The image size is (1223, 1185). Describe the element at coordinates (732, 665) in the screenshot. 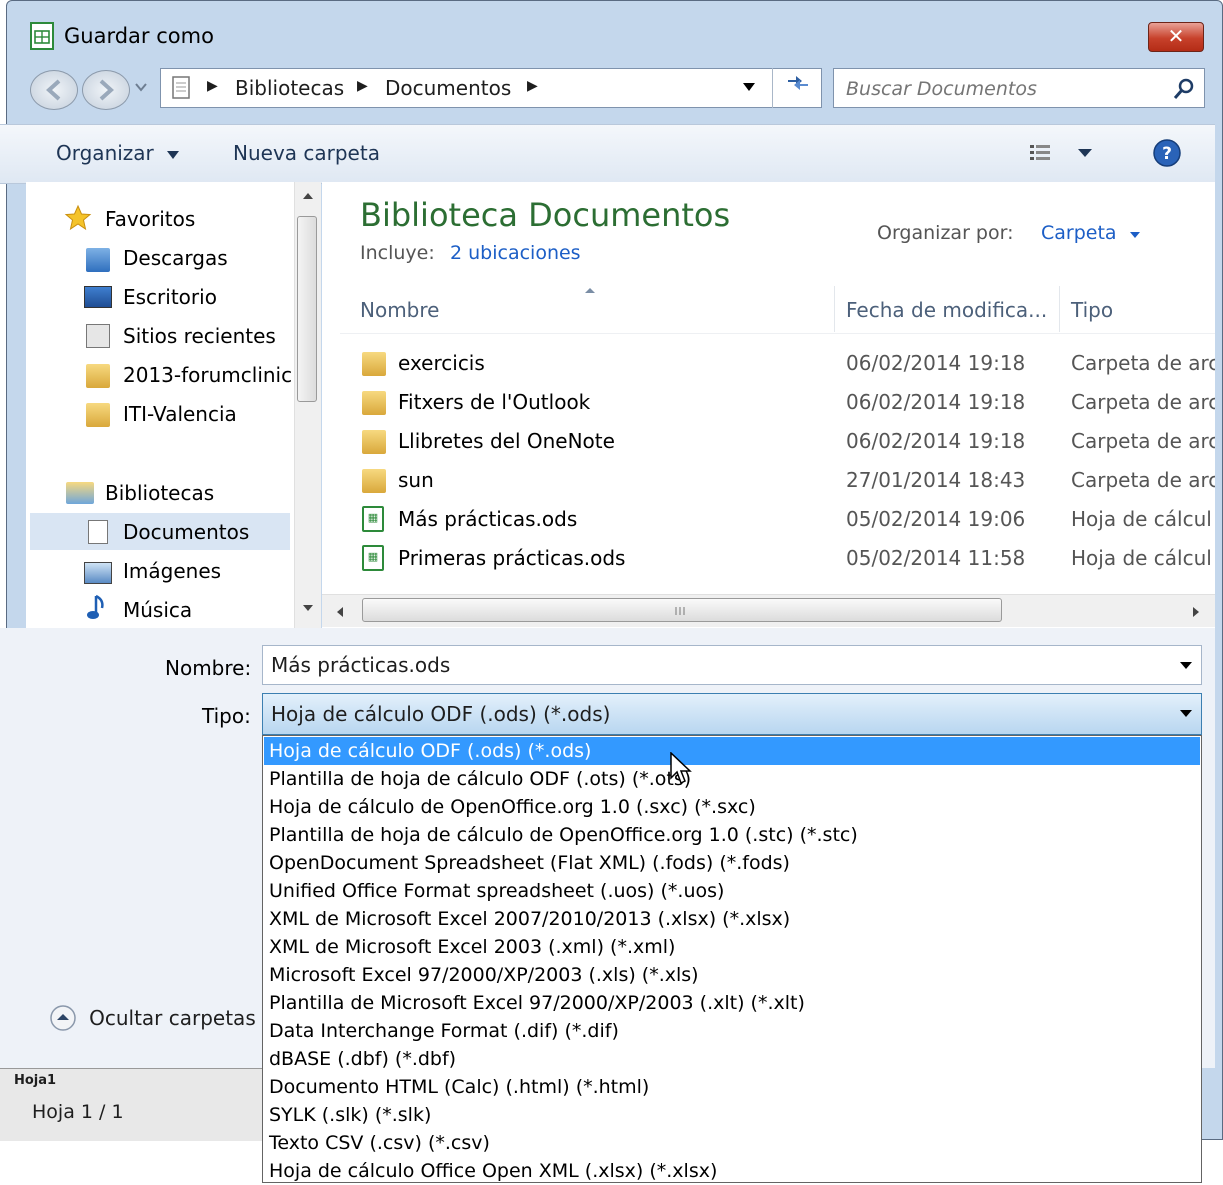

I see `file-name-field: Más prácticas.ods` at that location.